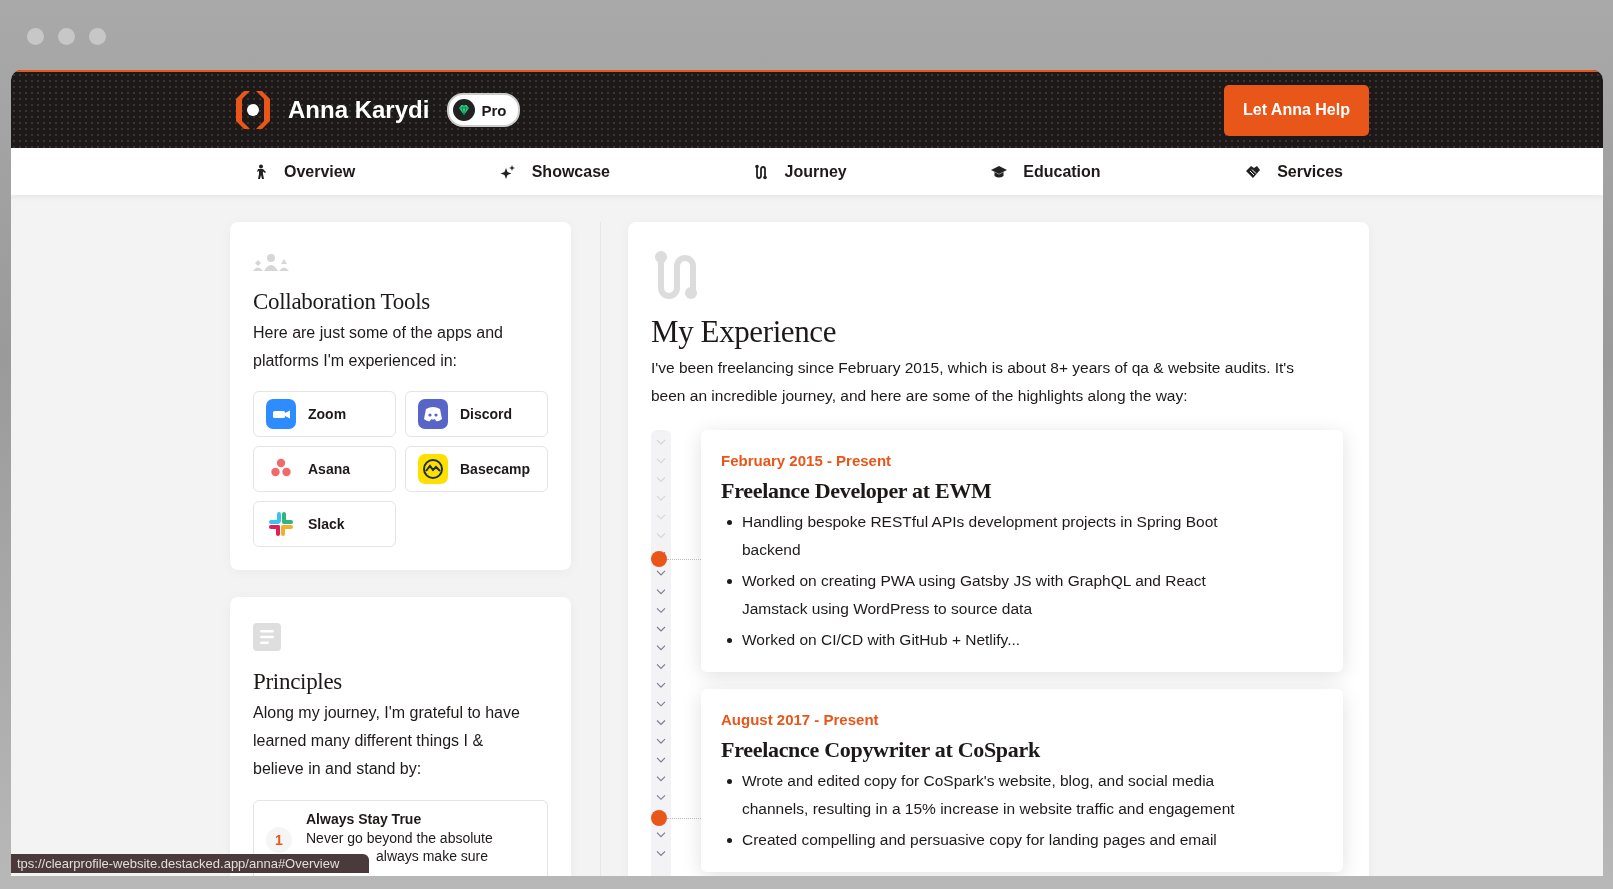 The width and height of the screenshot is (1613, 889). I want to click on job-title: Freelacnce Copywriter at CoSpark, so click(881, 750).